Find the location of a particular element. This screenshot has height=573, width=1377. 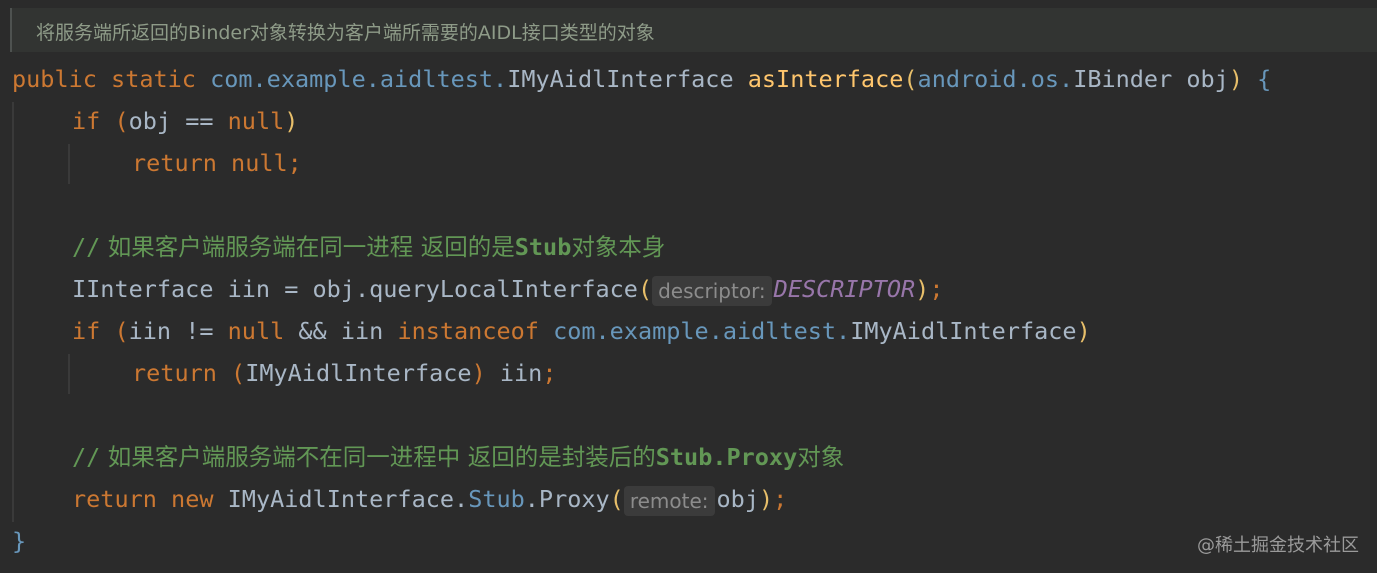

keyword-static: static is located at coordinates (153, 79).